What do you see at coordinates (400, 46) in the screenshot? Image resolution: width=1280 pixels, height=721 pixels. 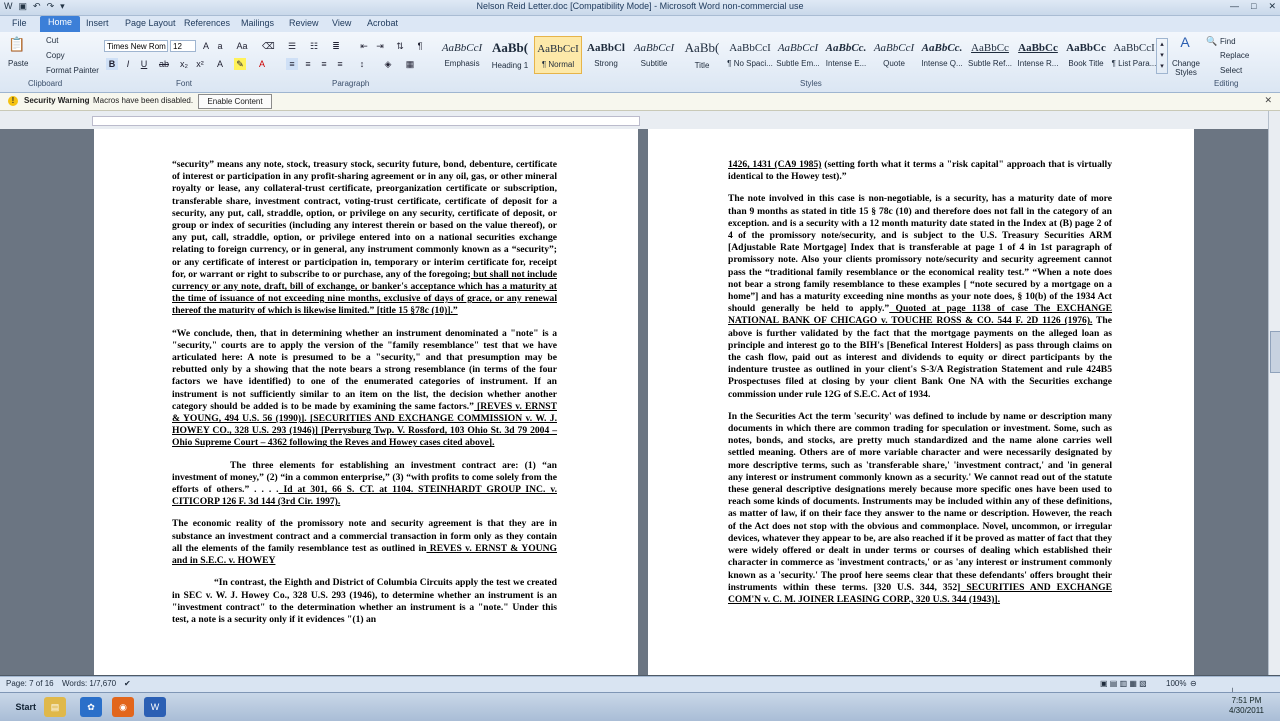 I see `sort-icon: ⇅` at bounding box center [400, 46].